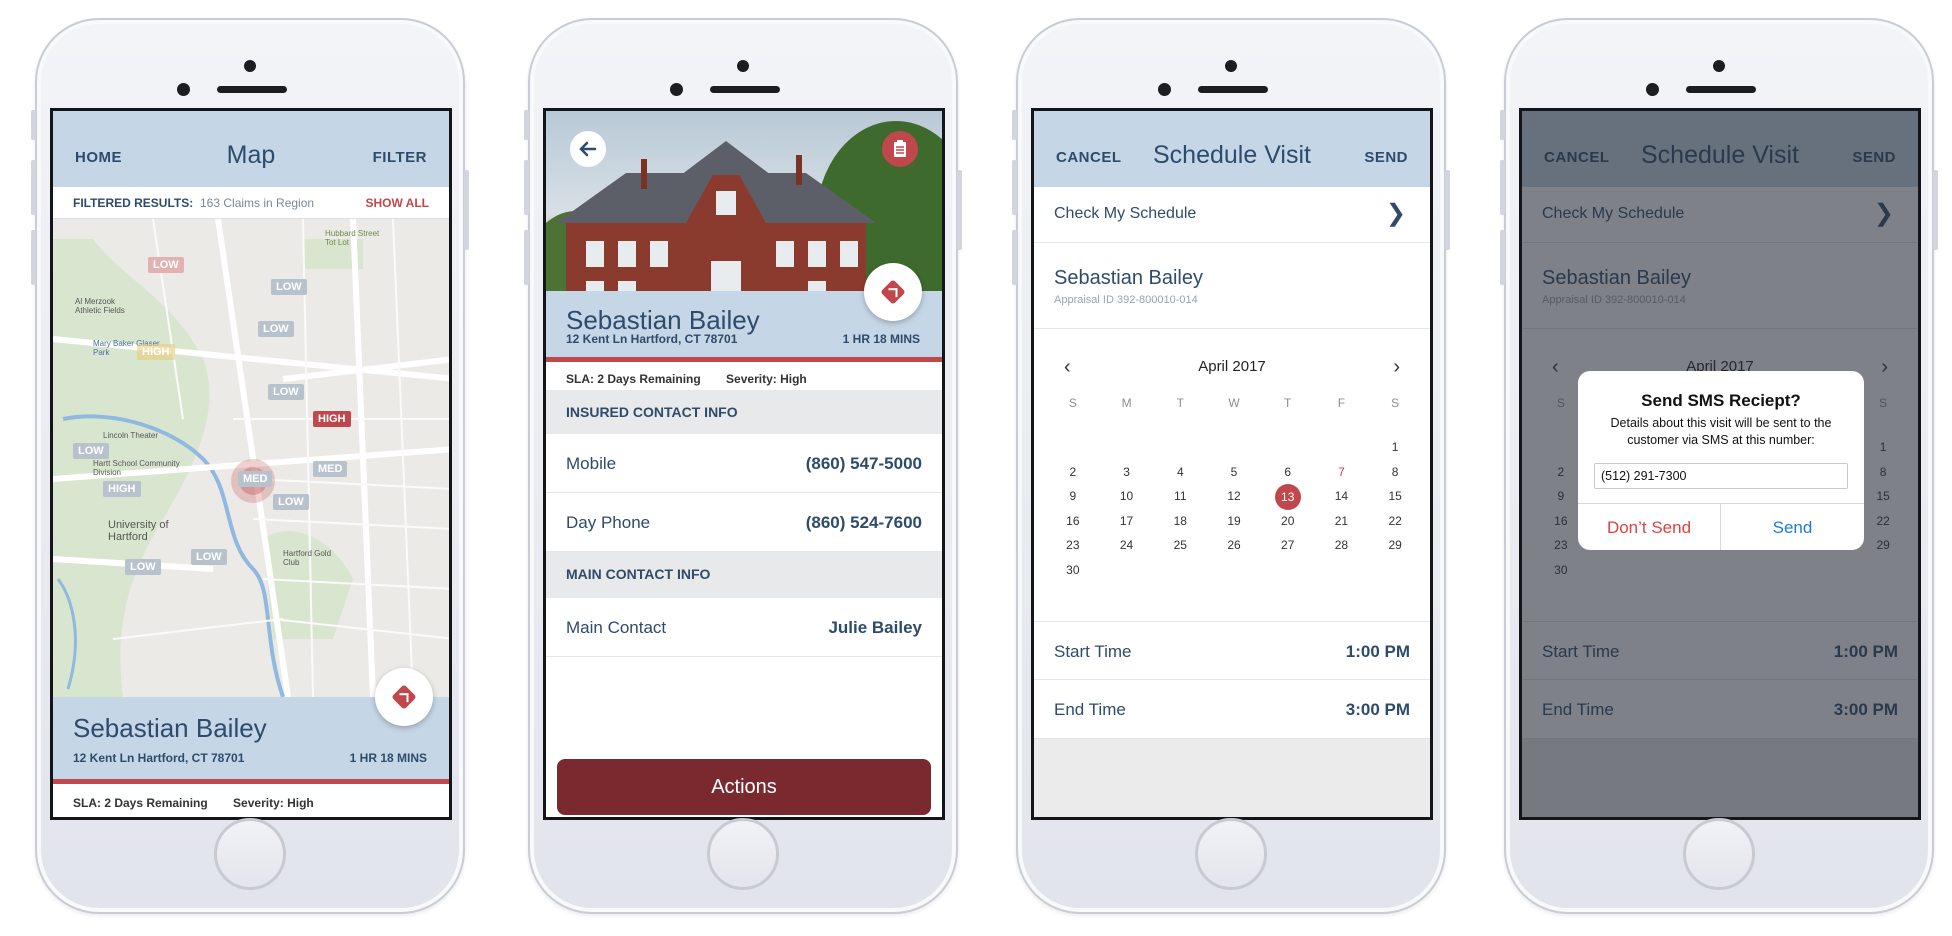  Describe the element at coordinates (1386, 157) in the screenshot. I see `send-button: SEND` at that location.